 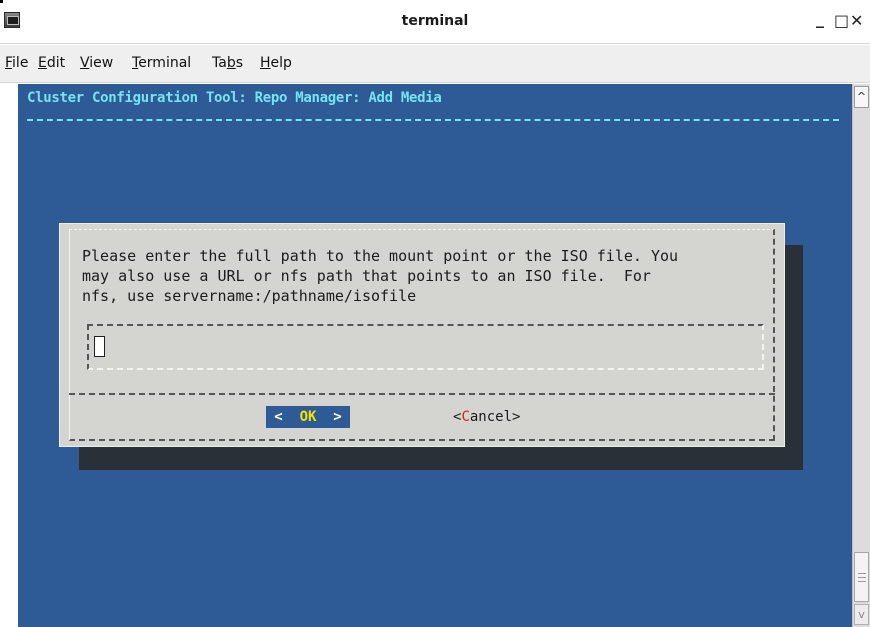 I want to click on cancel-button: <Cancel>, so click(x=486, y=417).